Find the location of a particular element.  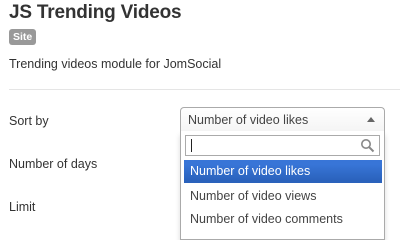

arrow-up-icon is located at coordinates (371, 119).